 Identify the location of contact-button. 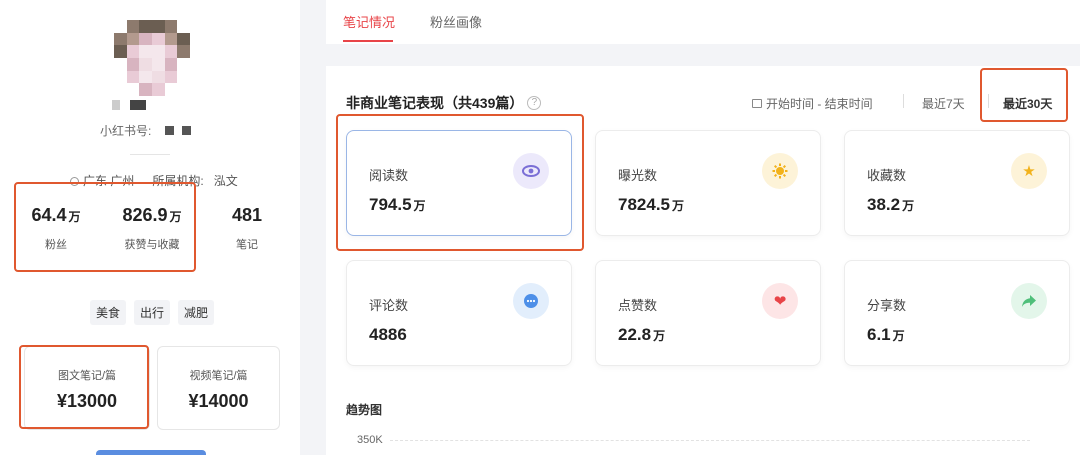
(151, 452).